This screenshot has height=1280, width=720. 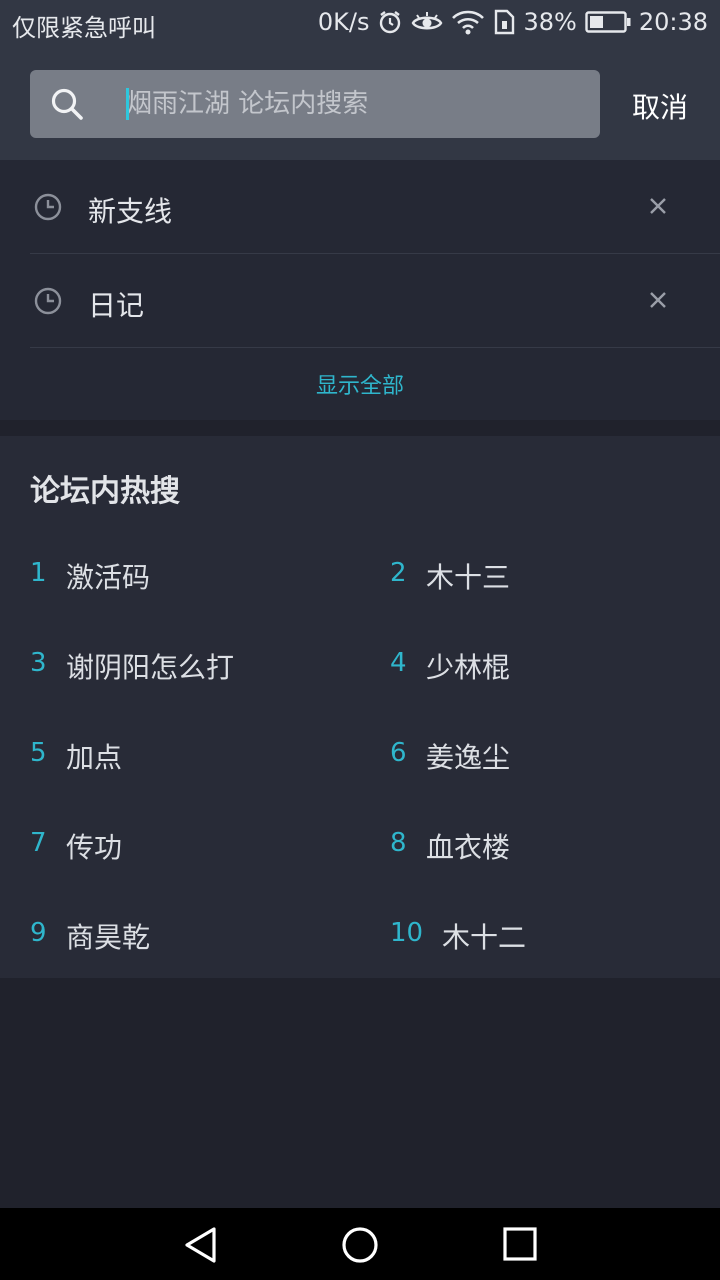 What do you see at coordinates (468, 847) in the screenshot?
I see `hot-term: 血衣楼` at bounding box center [468, 847].